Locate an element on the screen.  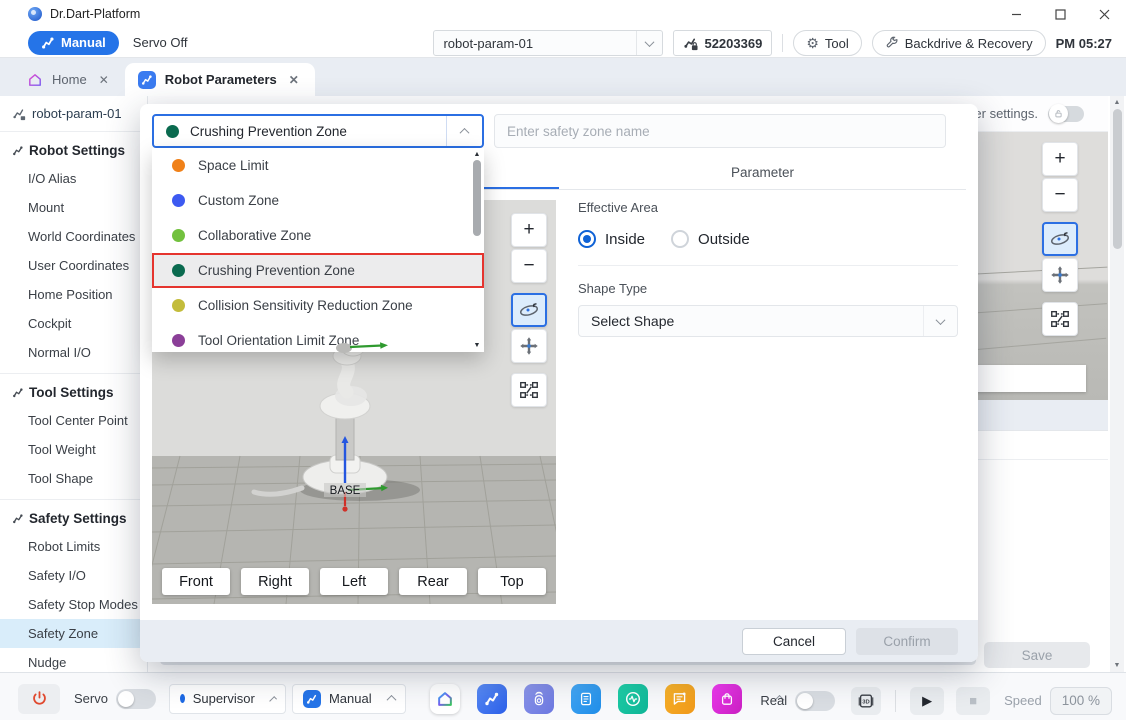
role-select: Supervisor is located at coordinates (227, 698).